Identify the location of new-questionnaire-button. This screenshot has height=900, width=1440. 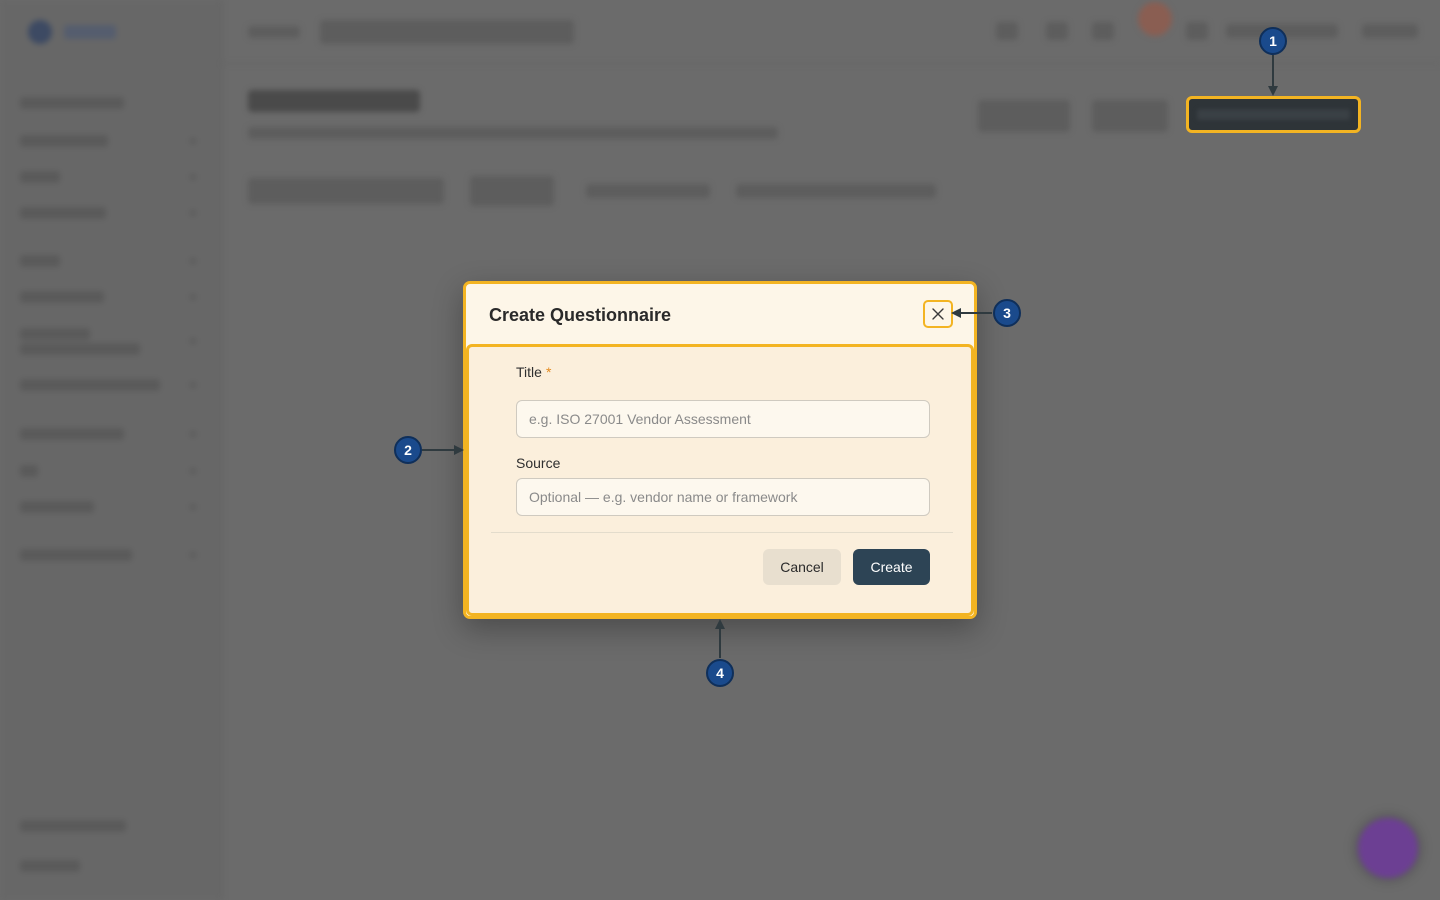
(1273, 114).